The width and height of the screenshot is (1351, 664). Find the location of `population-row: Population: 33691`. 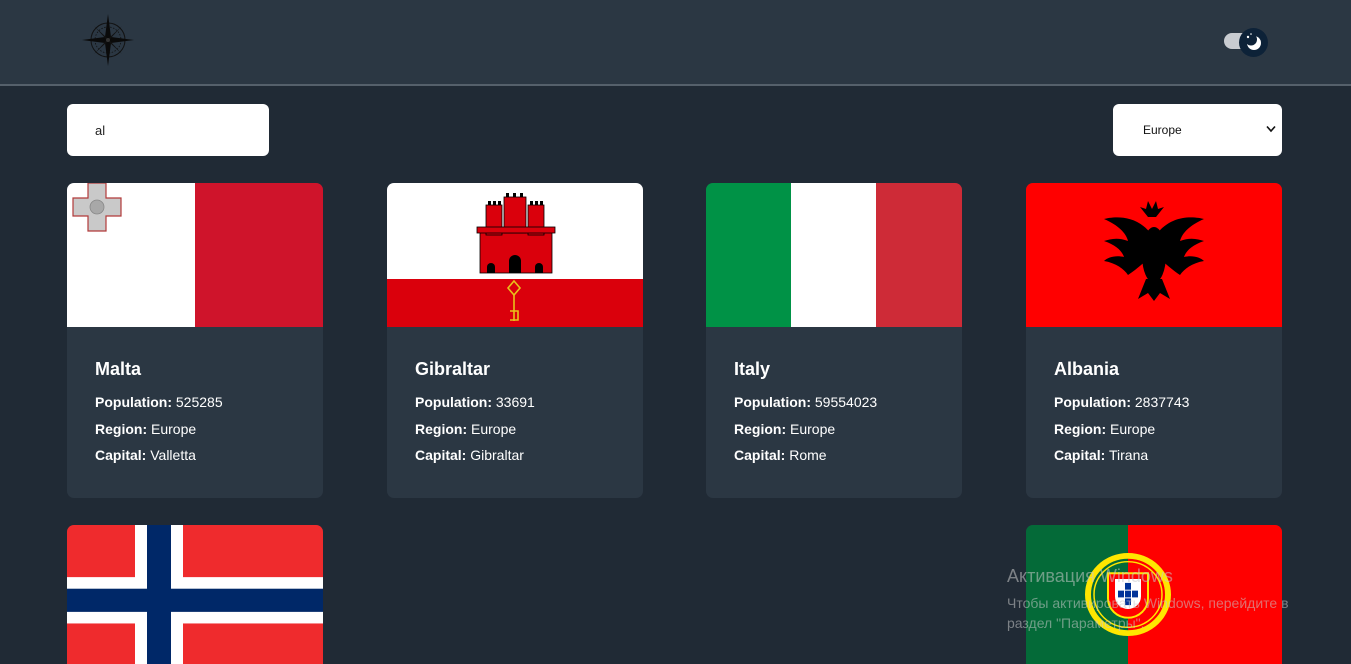

population-row: Population: 33691 is located at coordinates (475, 407).